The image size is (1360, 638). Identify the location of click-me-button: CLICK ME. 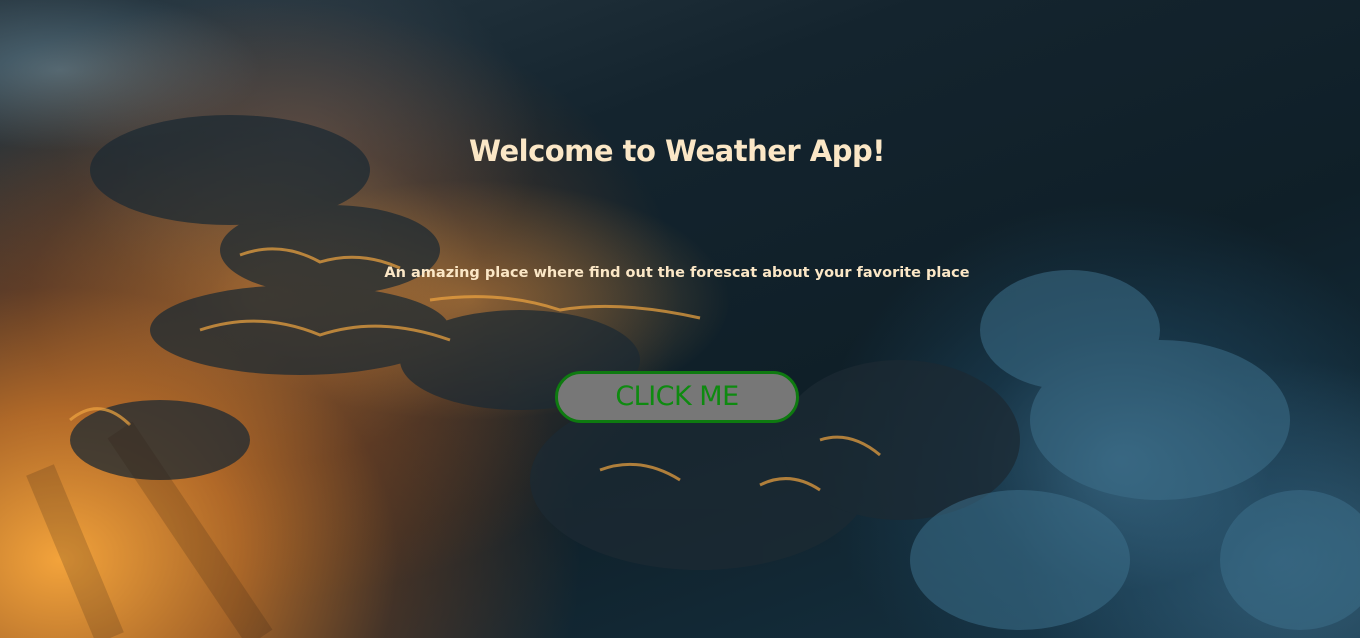
(677, 397).